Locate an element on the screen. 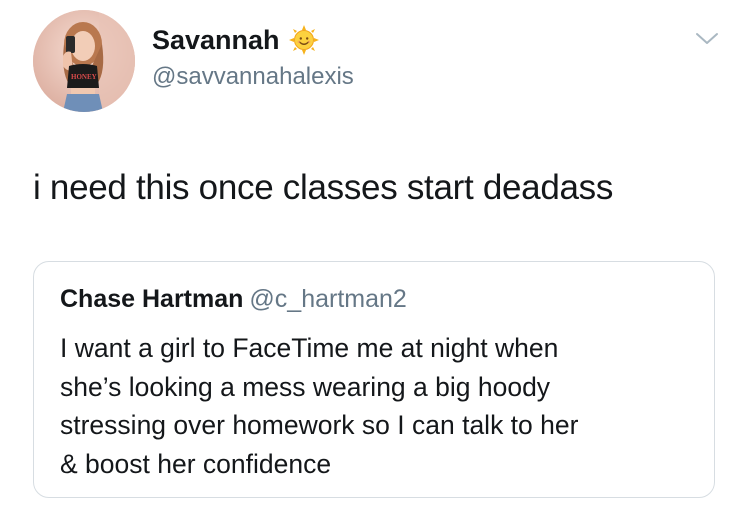 The width and height of the screenshot is (748, 514). author-handle: @savvannahalexis is located at coordinates (253, 77).